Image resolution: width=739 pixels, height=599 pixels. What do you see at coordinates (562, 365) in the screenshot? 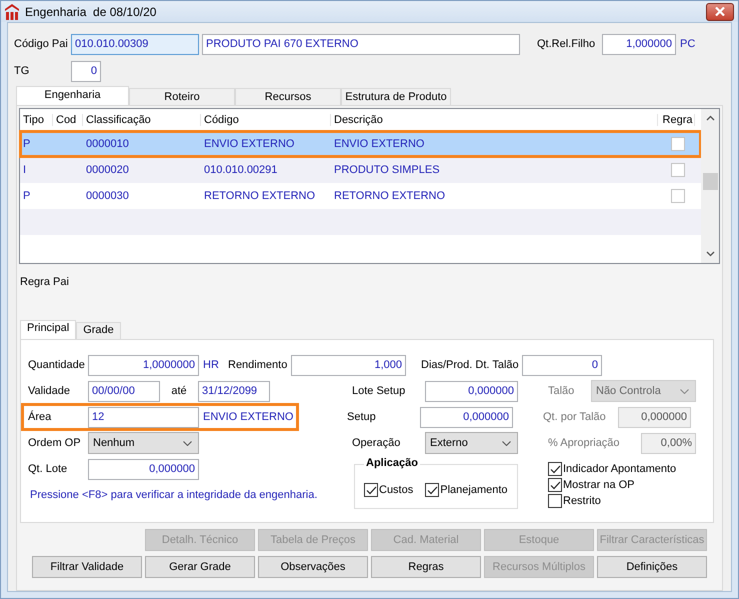
I see `days-field: 0` at bounding box center [562, 365].